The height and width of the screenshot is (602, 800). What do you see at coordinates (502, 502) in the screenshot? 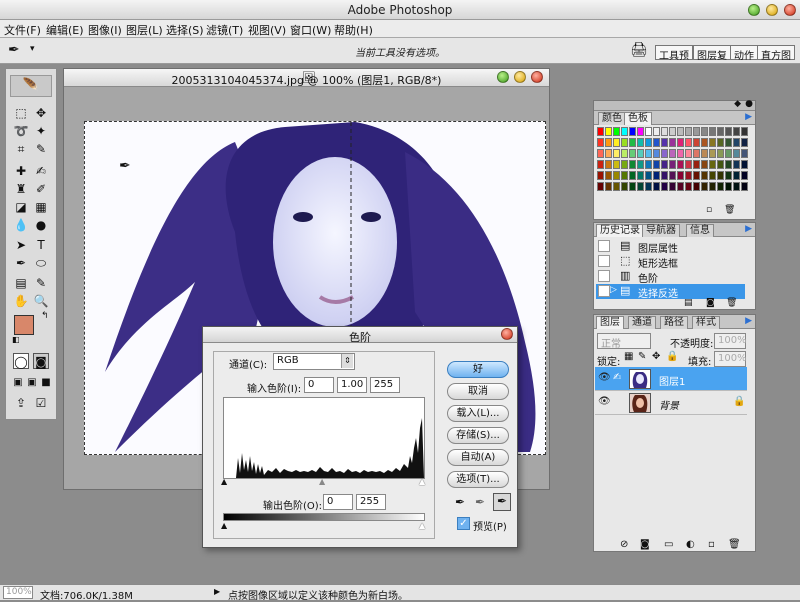
I see `white-eyedropper-icon: ✒` at bounding box center [502, 502].